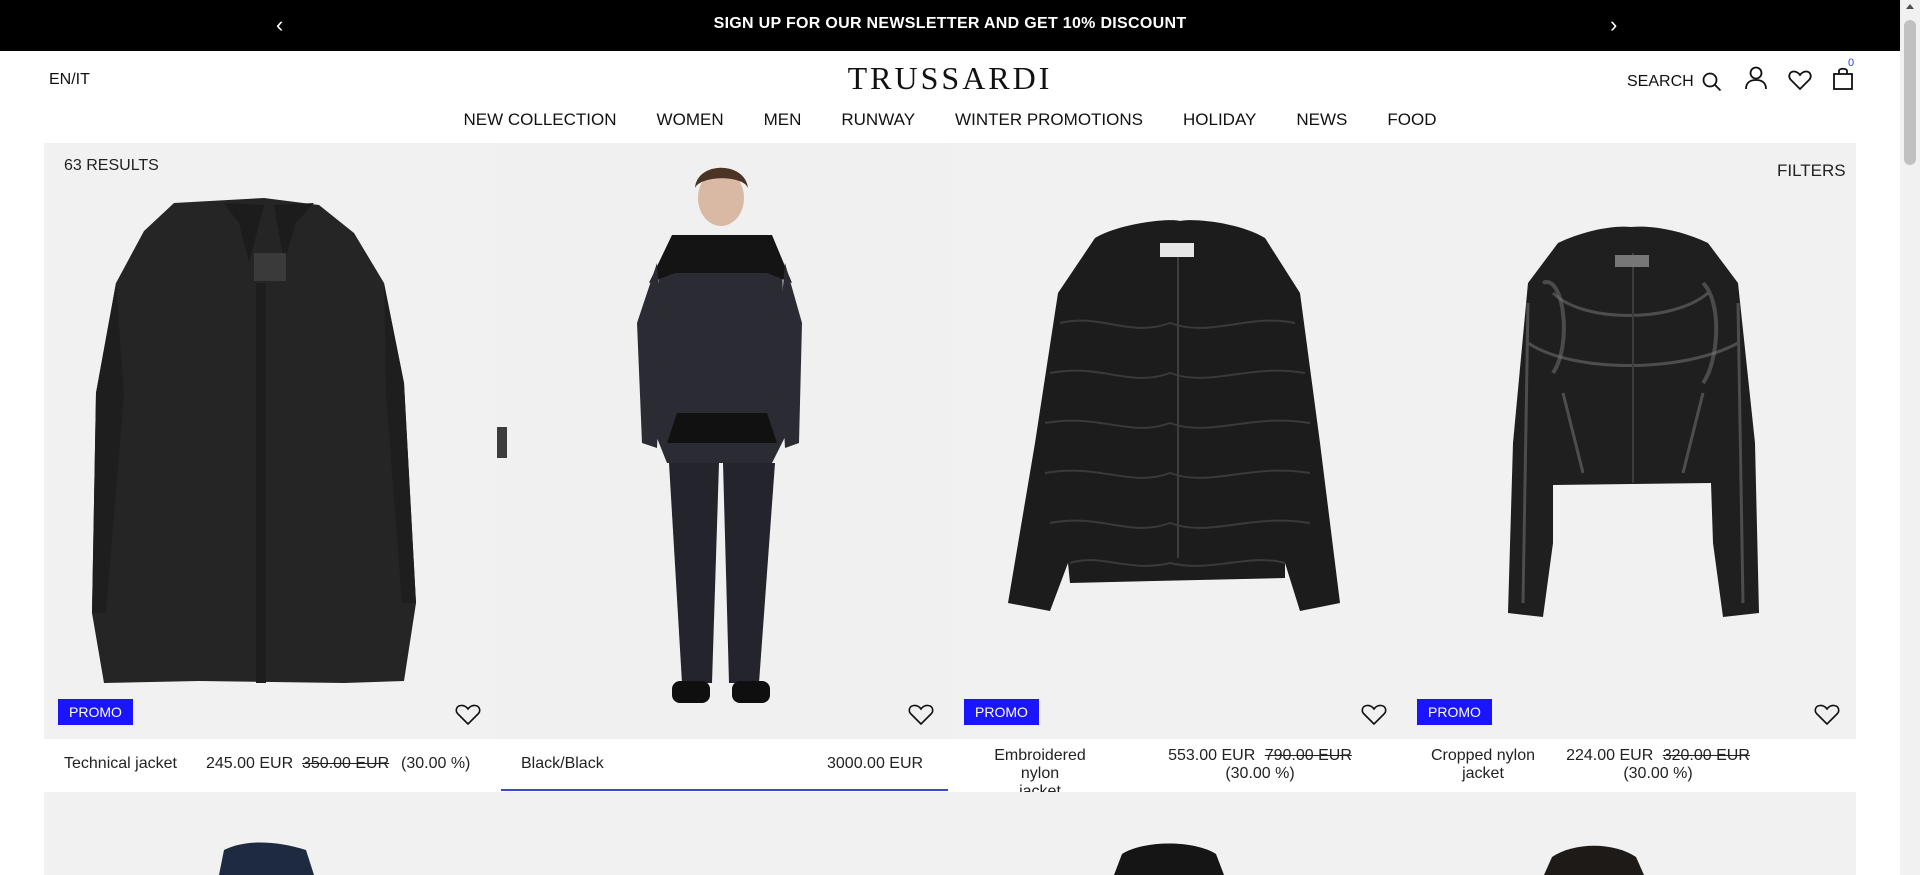  I want to click on scrollbar-thumb, so click(1910, 92).